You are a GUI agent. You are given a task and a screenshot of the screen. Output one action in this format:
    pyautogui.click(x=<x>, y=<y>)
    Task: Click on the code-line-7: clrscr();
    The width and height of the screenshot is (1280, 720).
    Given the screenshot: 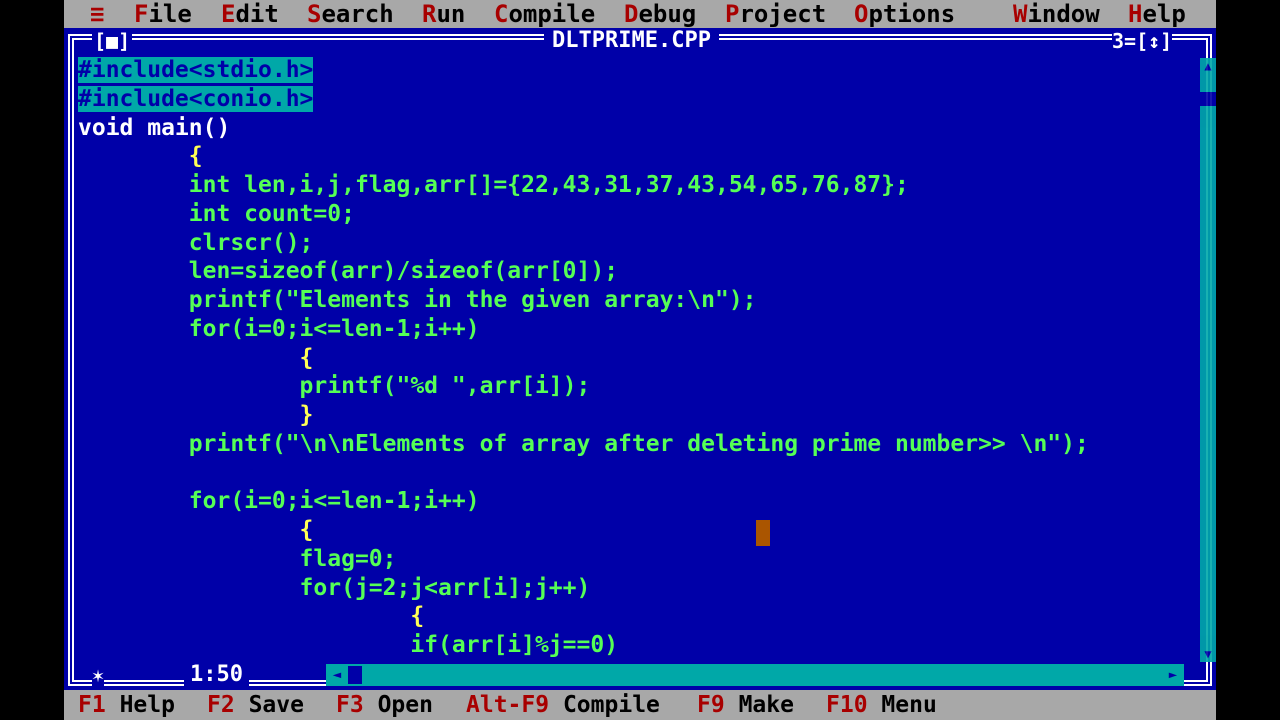 What is the action you would take?
    pyautogui.click(x=196, y=243)
    